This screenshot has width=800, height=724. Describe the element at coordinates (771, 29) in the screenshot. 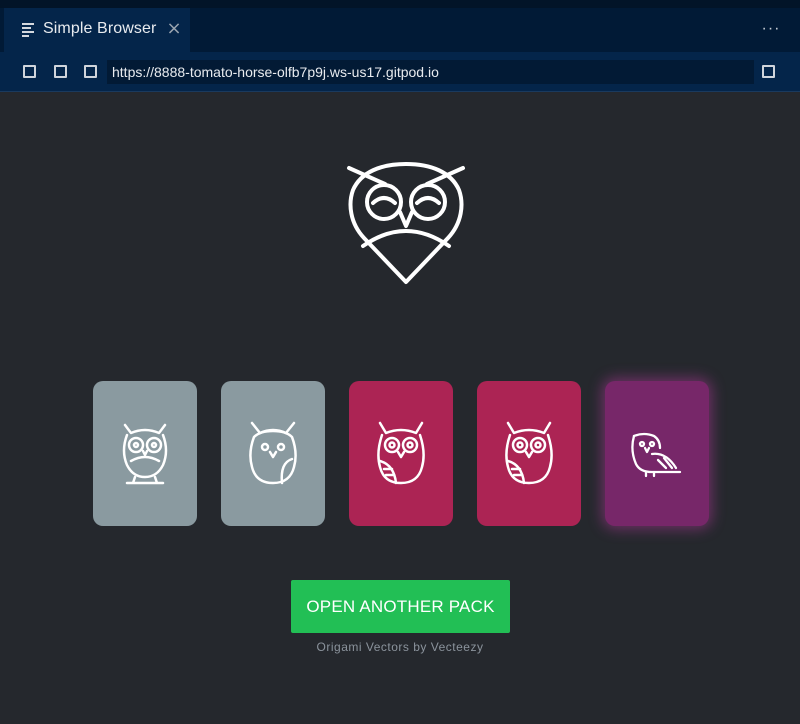

I see `more-actions-icon: ···` at that location.